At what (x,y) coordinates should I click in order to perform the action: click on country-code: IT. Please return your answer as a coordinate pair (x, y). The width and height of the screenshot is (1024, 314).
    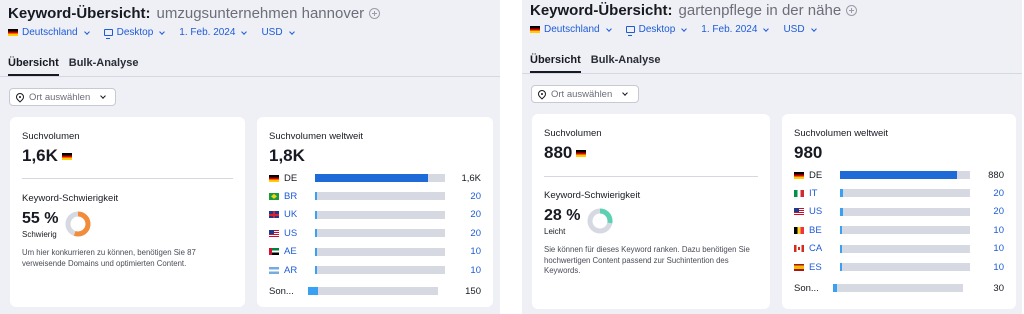
    Looking at the image, I should click on (821, 193).